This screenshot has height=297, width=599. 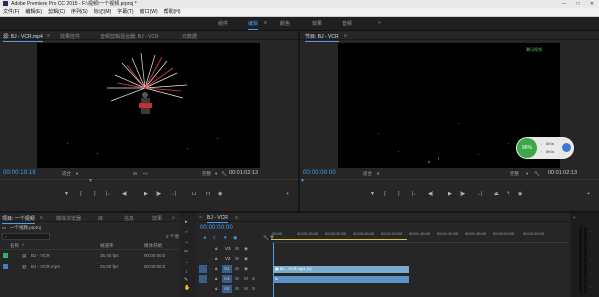 What do you see at coordinates (158, 194) in the screenshot?
I see `source-step-forward-button: |▶` at bounding box center [158, 194].